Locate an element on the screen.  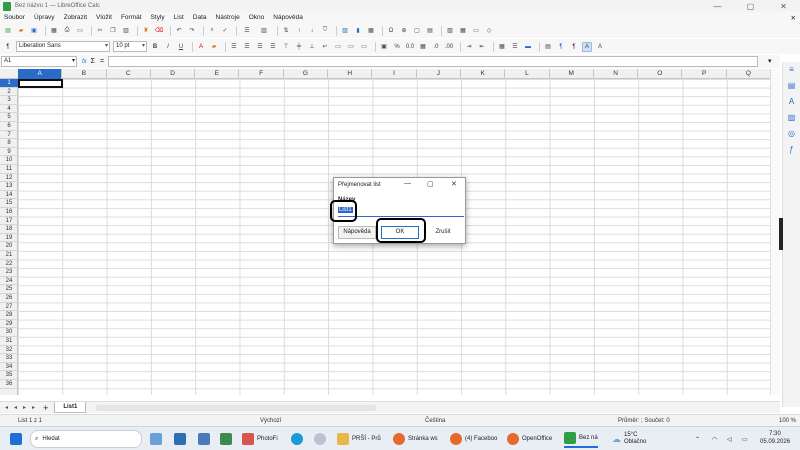
left-to-right-icon: ¶ is located at coordinates (561, 47).